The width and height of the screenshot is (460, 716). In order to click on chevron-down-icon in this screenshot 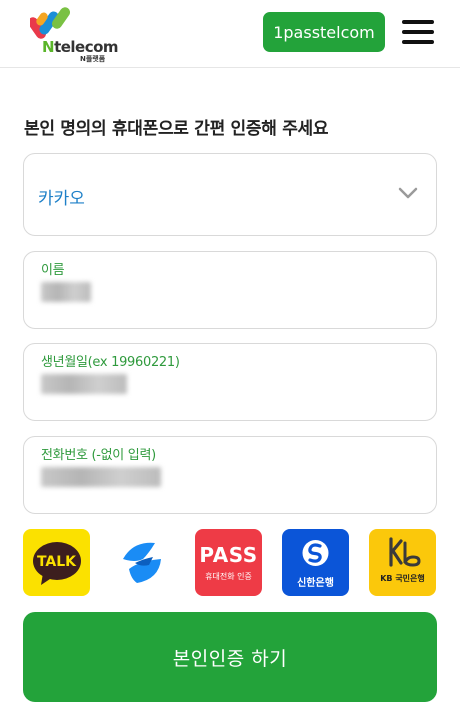, I will do `click(408, 193)`.